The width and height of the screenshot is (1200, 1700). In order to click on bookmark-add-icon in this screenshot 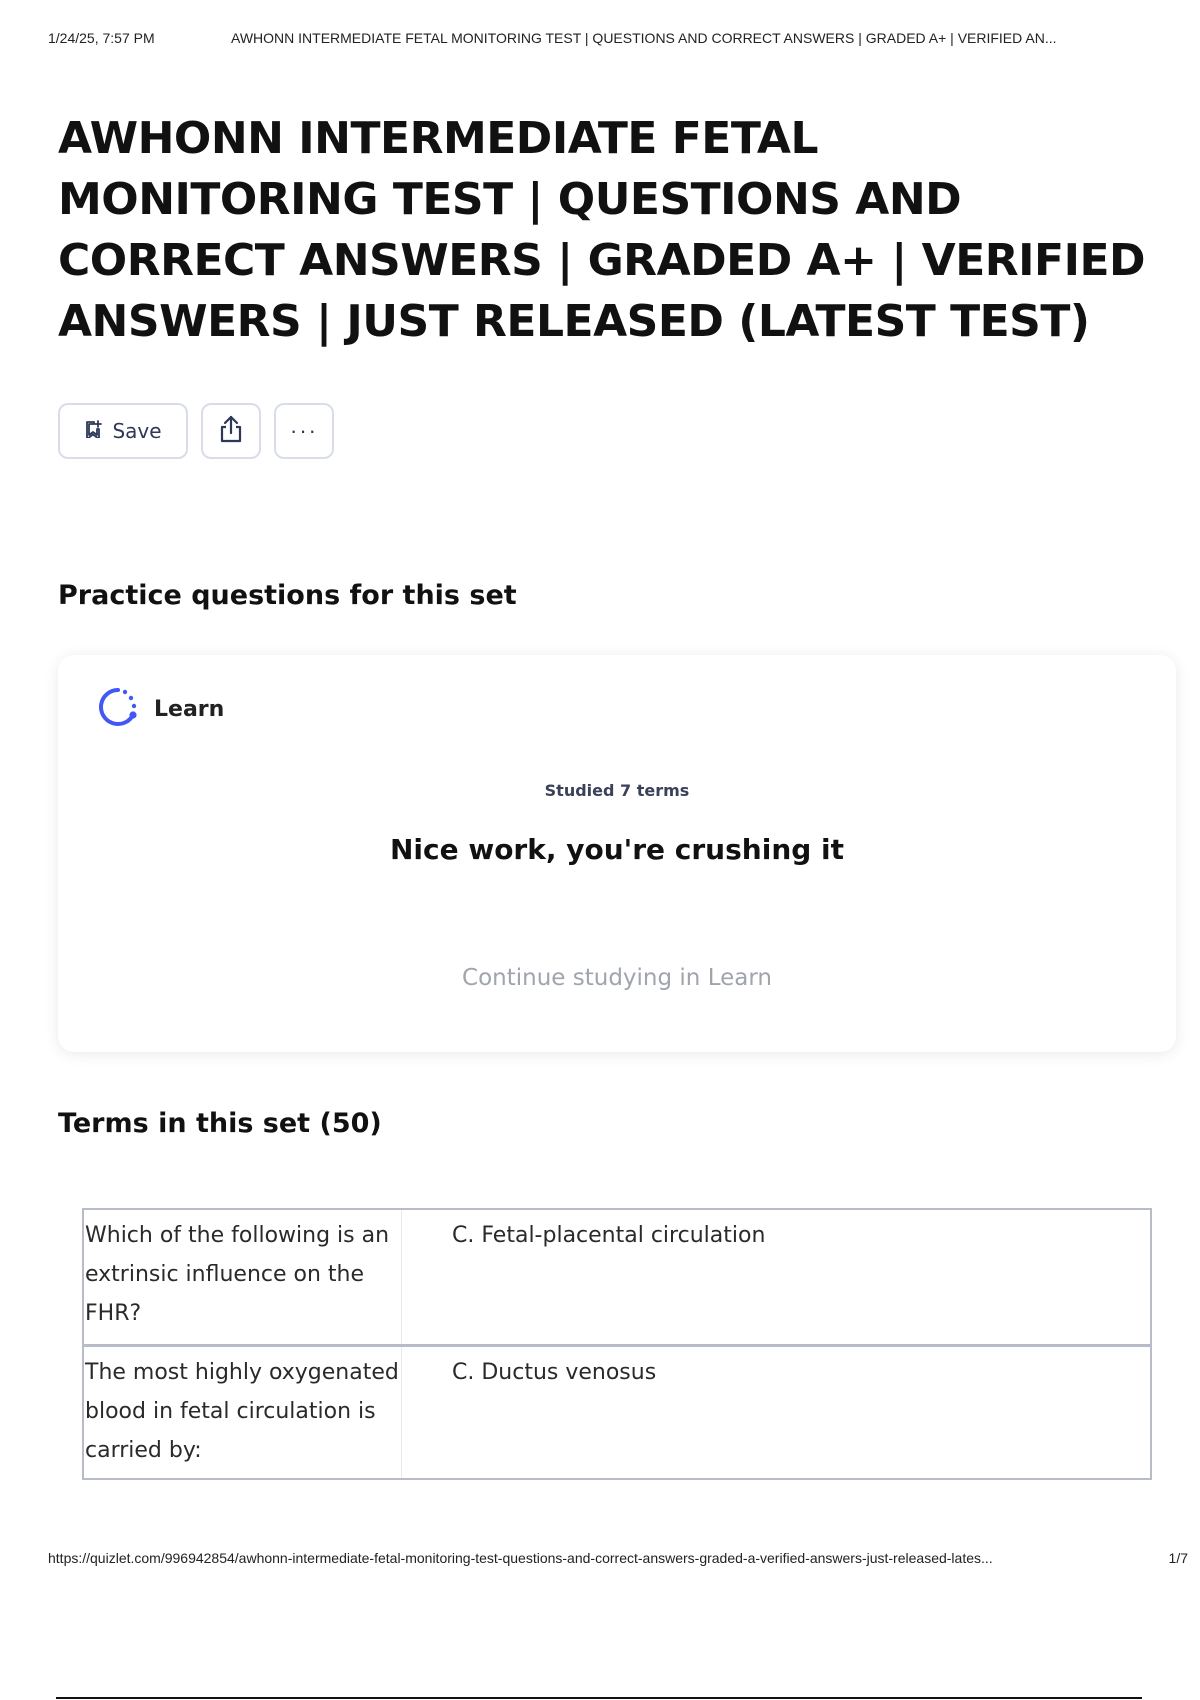, I will do `click(93, 431)`.